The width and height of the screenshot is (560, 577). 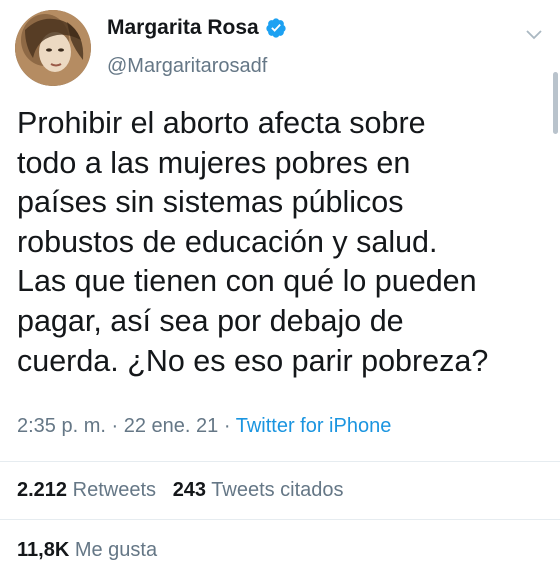 I want to click on author-name-row: Margarita Rosa, so click(x=197, y=28).